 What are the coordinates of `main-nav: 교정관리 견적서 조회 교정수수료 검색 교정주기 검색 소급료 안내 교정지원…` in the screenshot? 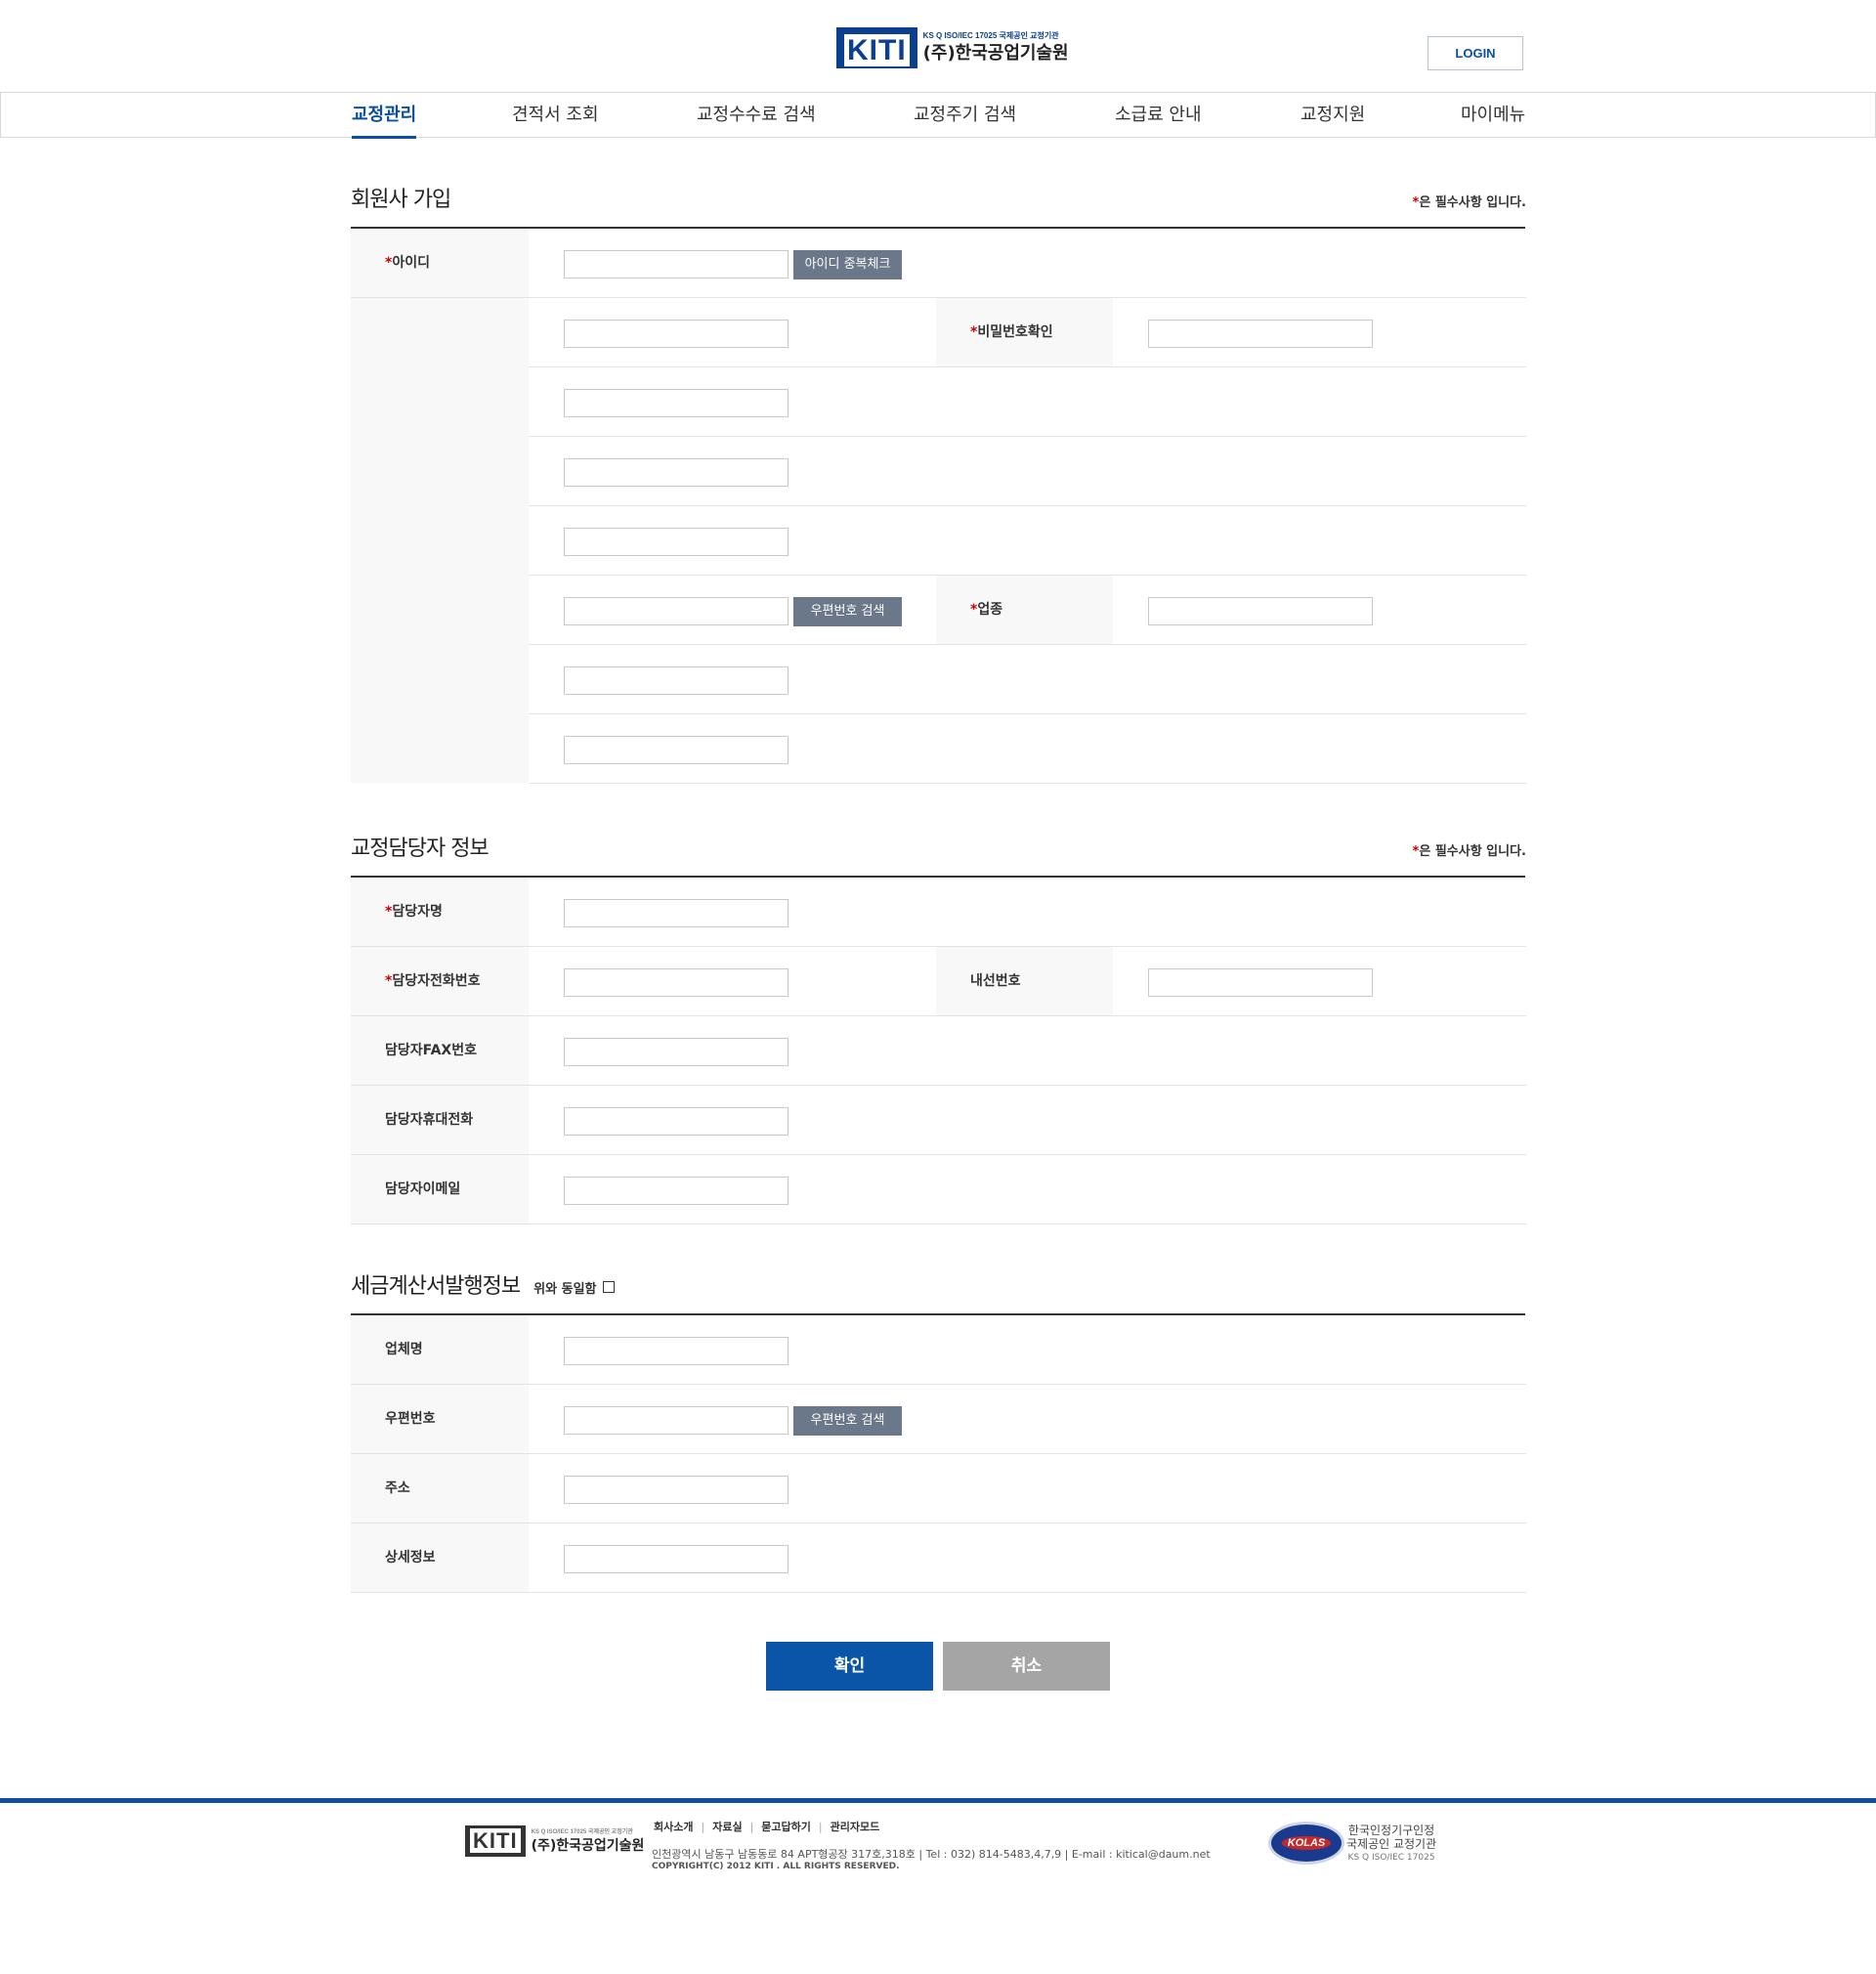 It's located at (938, 116).